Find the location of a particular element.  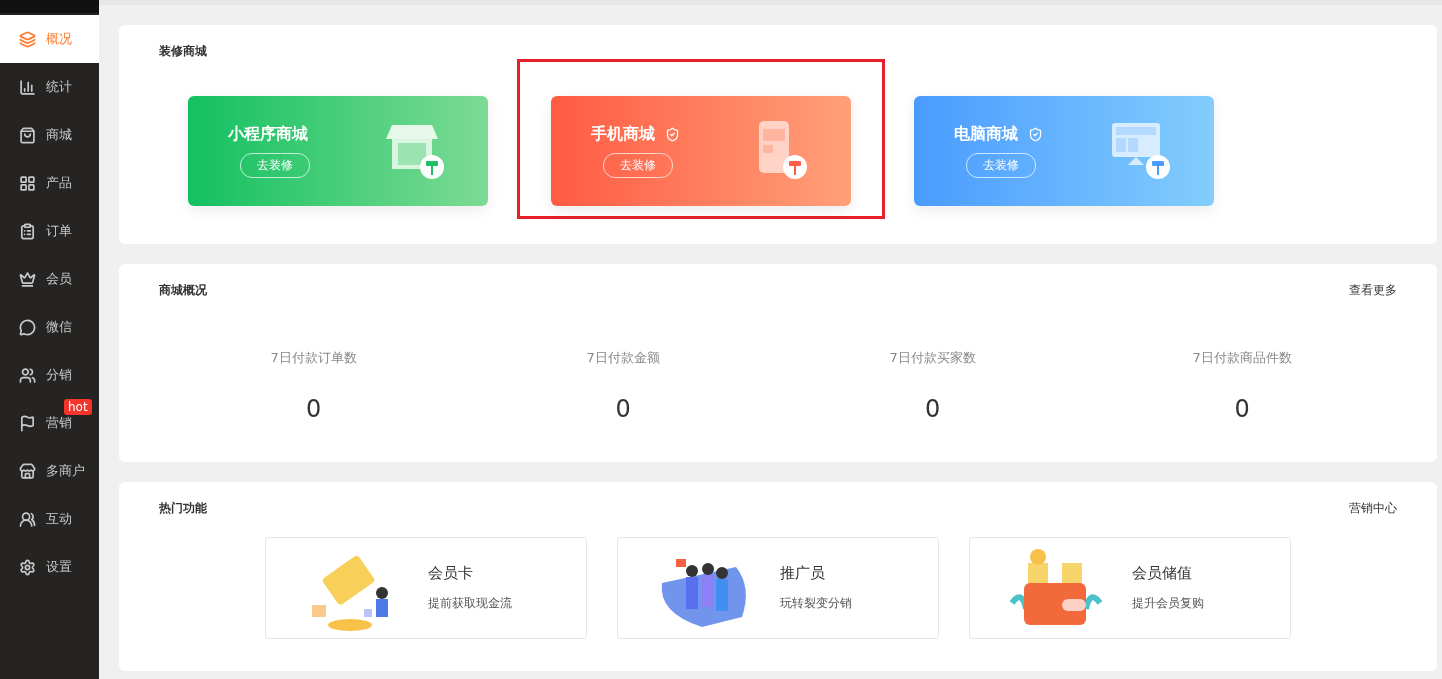

stat-label: 7日付款买家数 is located at coordinates (932, 357).